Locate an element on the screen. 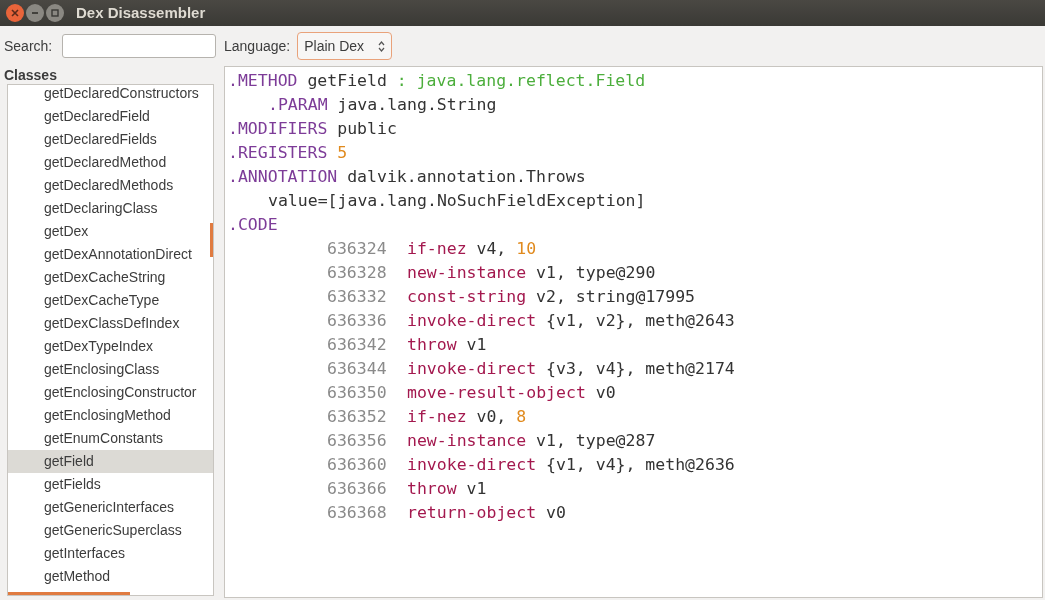 The image size is (1045, 600). class-list-item: getDex is located at coordinates (110, 231).